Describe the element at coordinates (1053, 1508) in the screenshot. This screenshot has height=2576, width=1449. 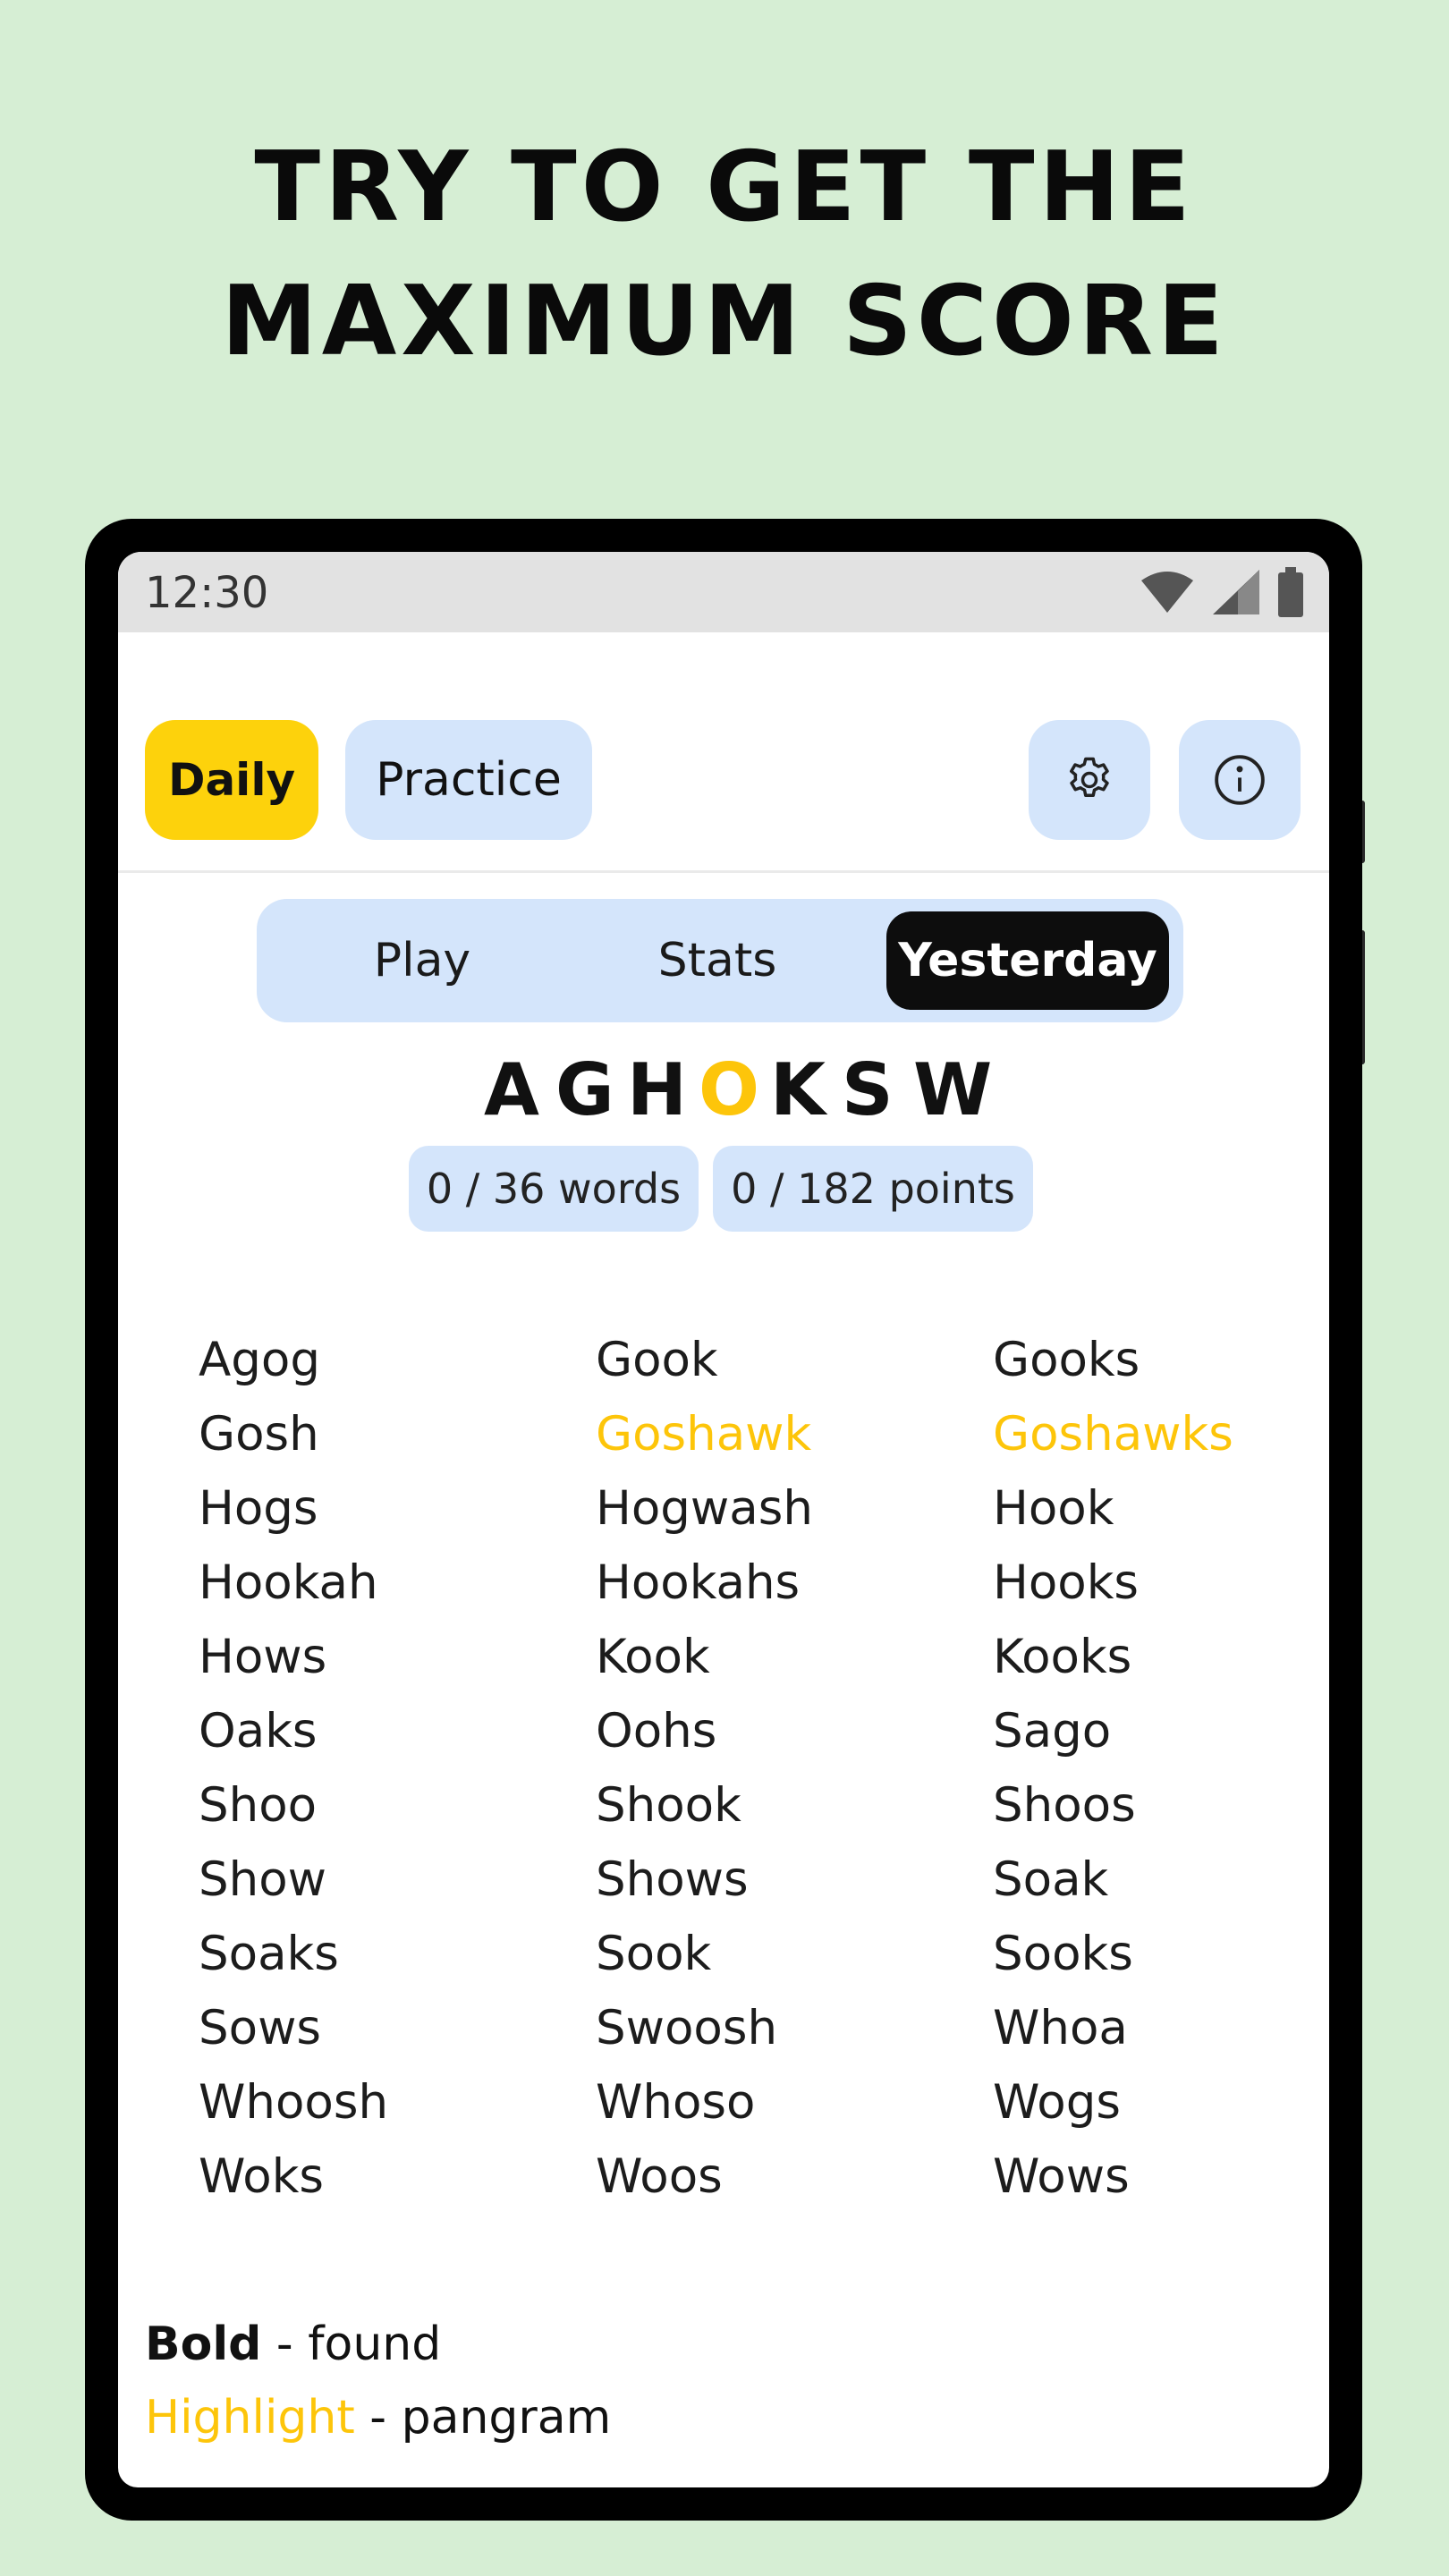
I see `word-item: Hook` at that location.